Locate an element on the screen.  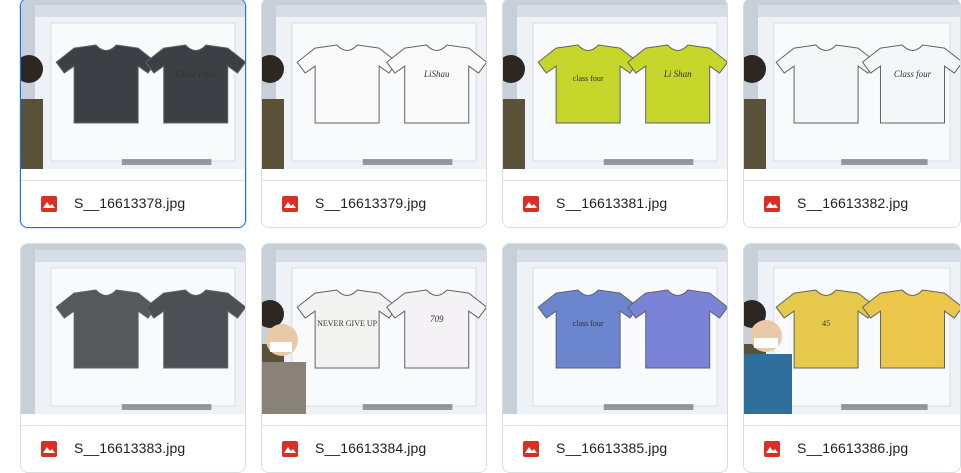
file-card: class four Li Shan S__16613381.jpg is located at coordinates (615, 114).